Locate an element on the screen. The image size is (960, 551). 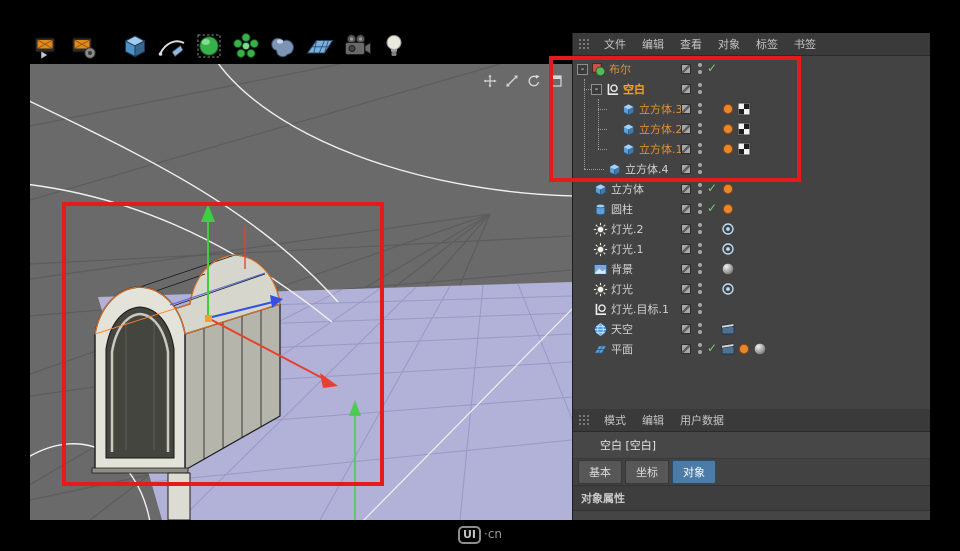
object-row-background: 背景 is located at coordinates (751, 269).